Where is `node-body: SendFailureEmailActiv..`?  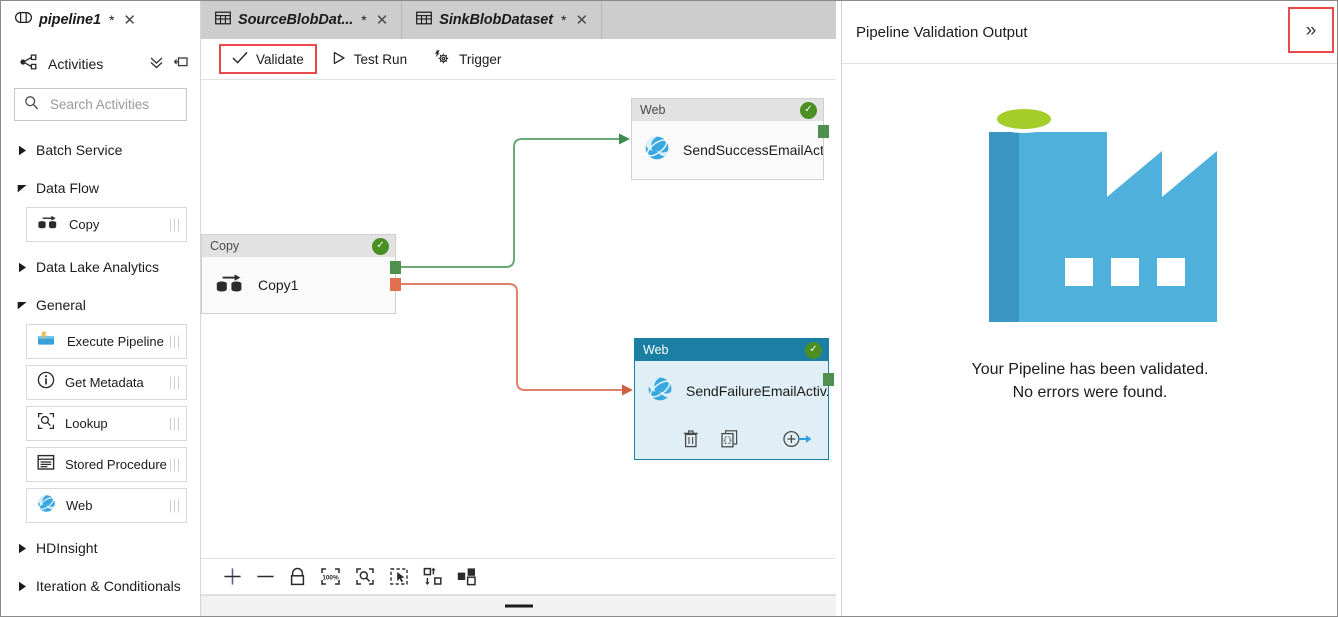 node-body: SendFailureEmailActiv.. is located at coordinates (731, 391).